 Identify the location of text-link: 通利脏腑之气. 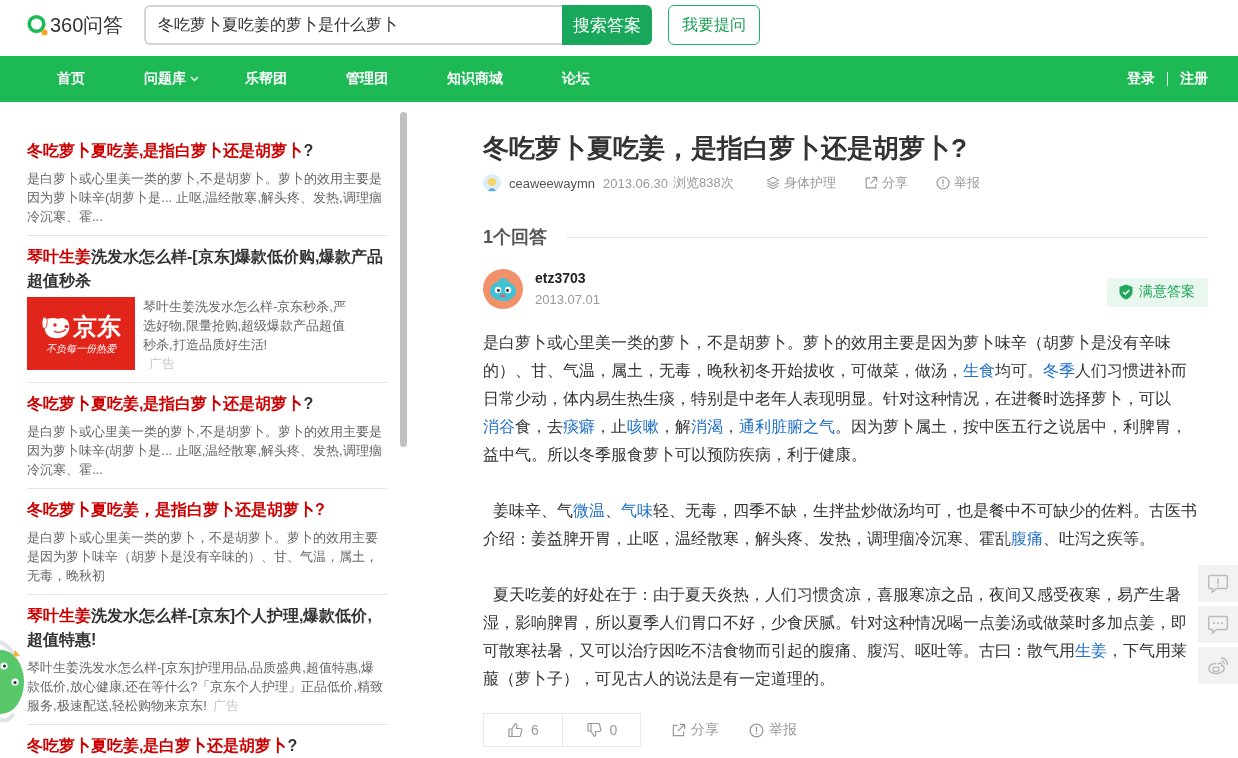
(787, 426).